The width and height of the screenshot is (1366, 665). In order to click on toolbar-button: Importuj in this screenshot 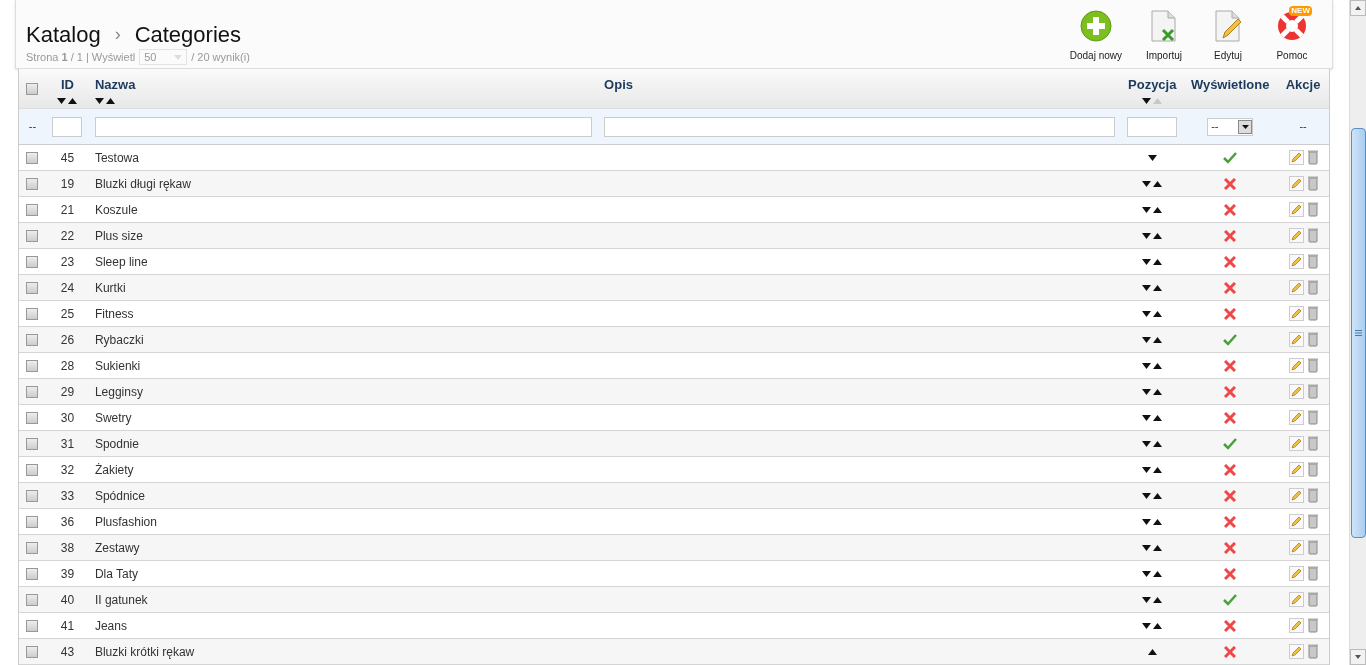, I will do `click(1164, 36)`.